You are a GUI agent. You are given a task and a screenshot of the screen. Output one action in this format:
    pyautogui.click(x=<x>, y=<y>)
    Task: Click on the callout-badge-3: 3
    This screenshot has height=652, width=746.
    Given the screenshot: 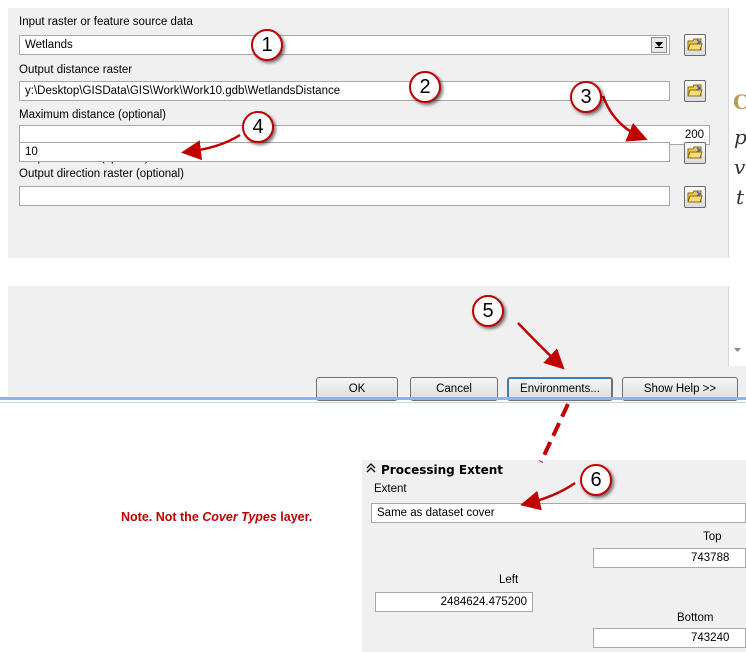 What is the action you would take?
    pyautogui.click(x=586, y=97)
    